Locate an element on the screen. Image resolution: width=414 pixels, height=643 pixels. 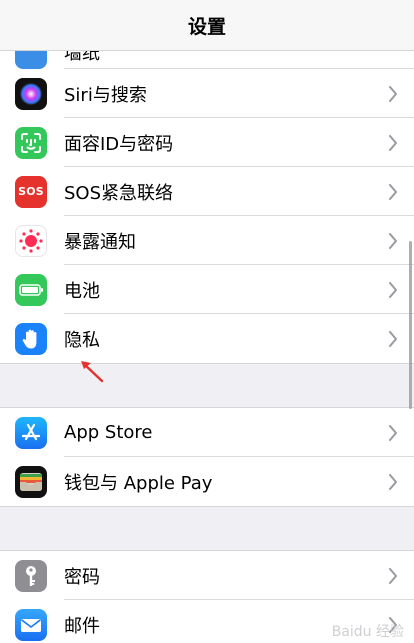
mail-icon is located at coordinates (31, 624).